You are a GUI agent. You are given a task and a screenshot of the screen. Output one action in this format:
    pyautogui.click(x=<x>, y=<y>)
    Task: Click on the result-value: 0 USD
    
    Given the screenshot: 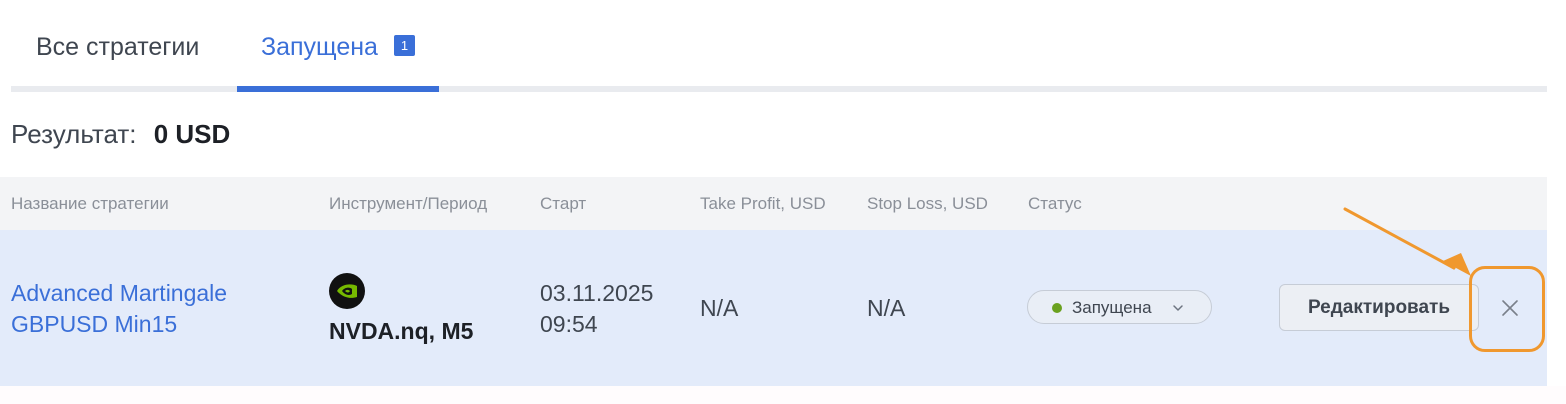 What is the action you would take?
    pyautogui.click(x=192, y=134)
    